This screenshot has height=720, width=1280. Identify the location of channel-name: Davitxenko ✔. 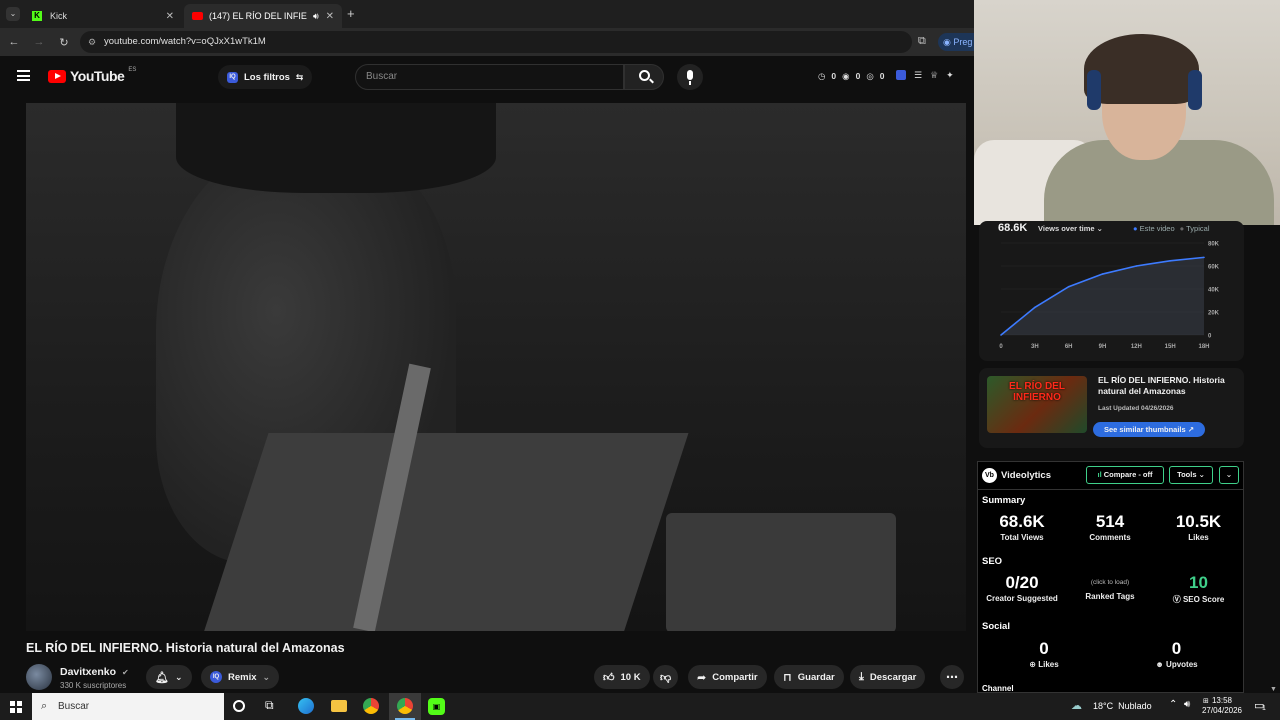
(94, 672).